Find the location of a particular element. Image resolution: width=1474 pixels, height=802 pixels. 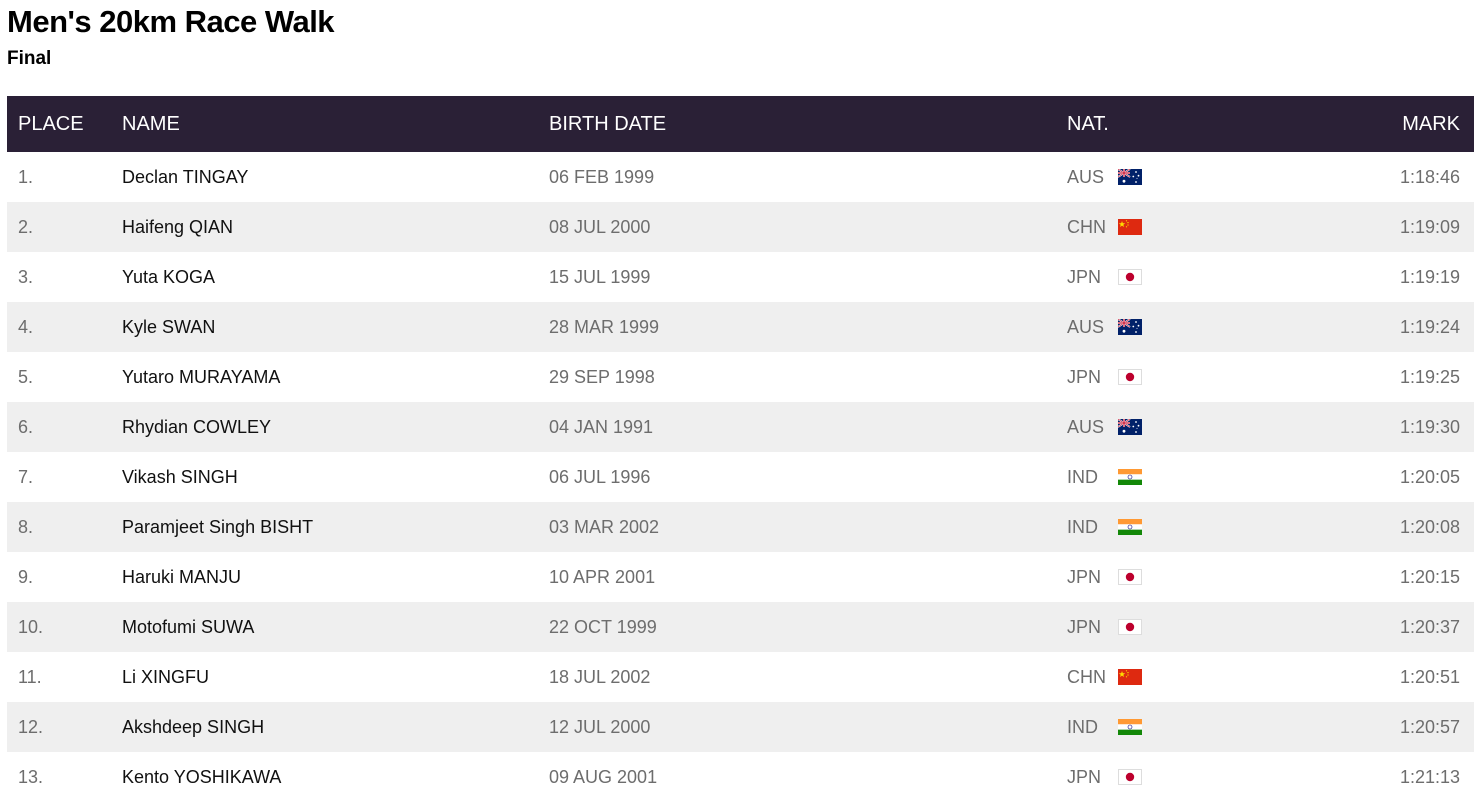

cell-name: Rhydian COWLEY is located at coordinates (335, 427).